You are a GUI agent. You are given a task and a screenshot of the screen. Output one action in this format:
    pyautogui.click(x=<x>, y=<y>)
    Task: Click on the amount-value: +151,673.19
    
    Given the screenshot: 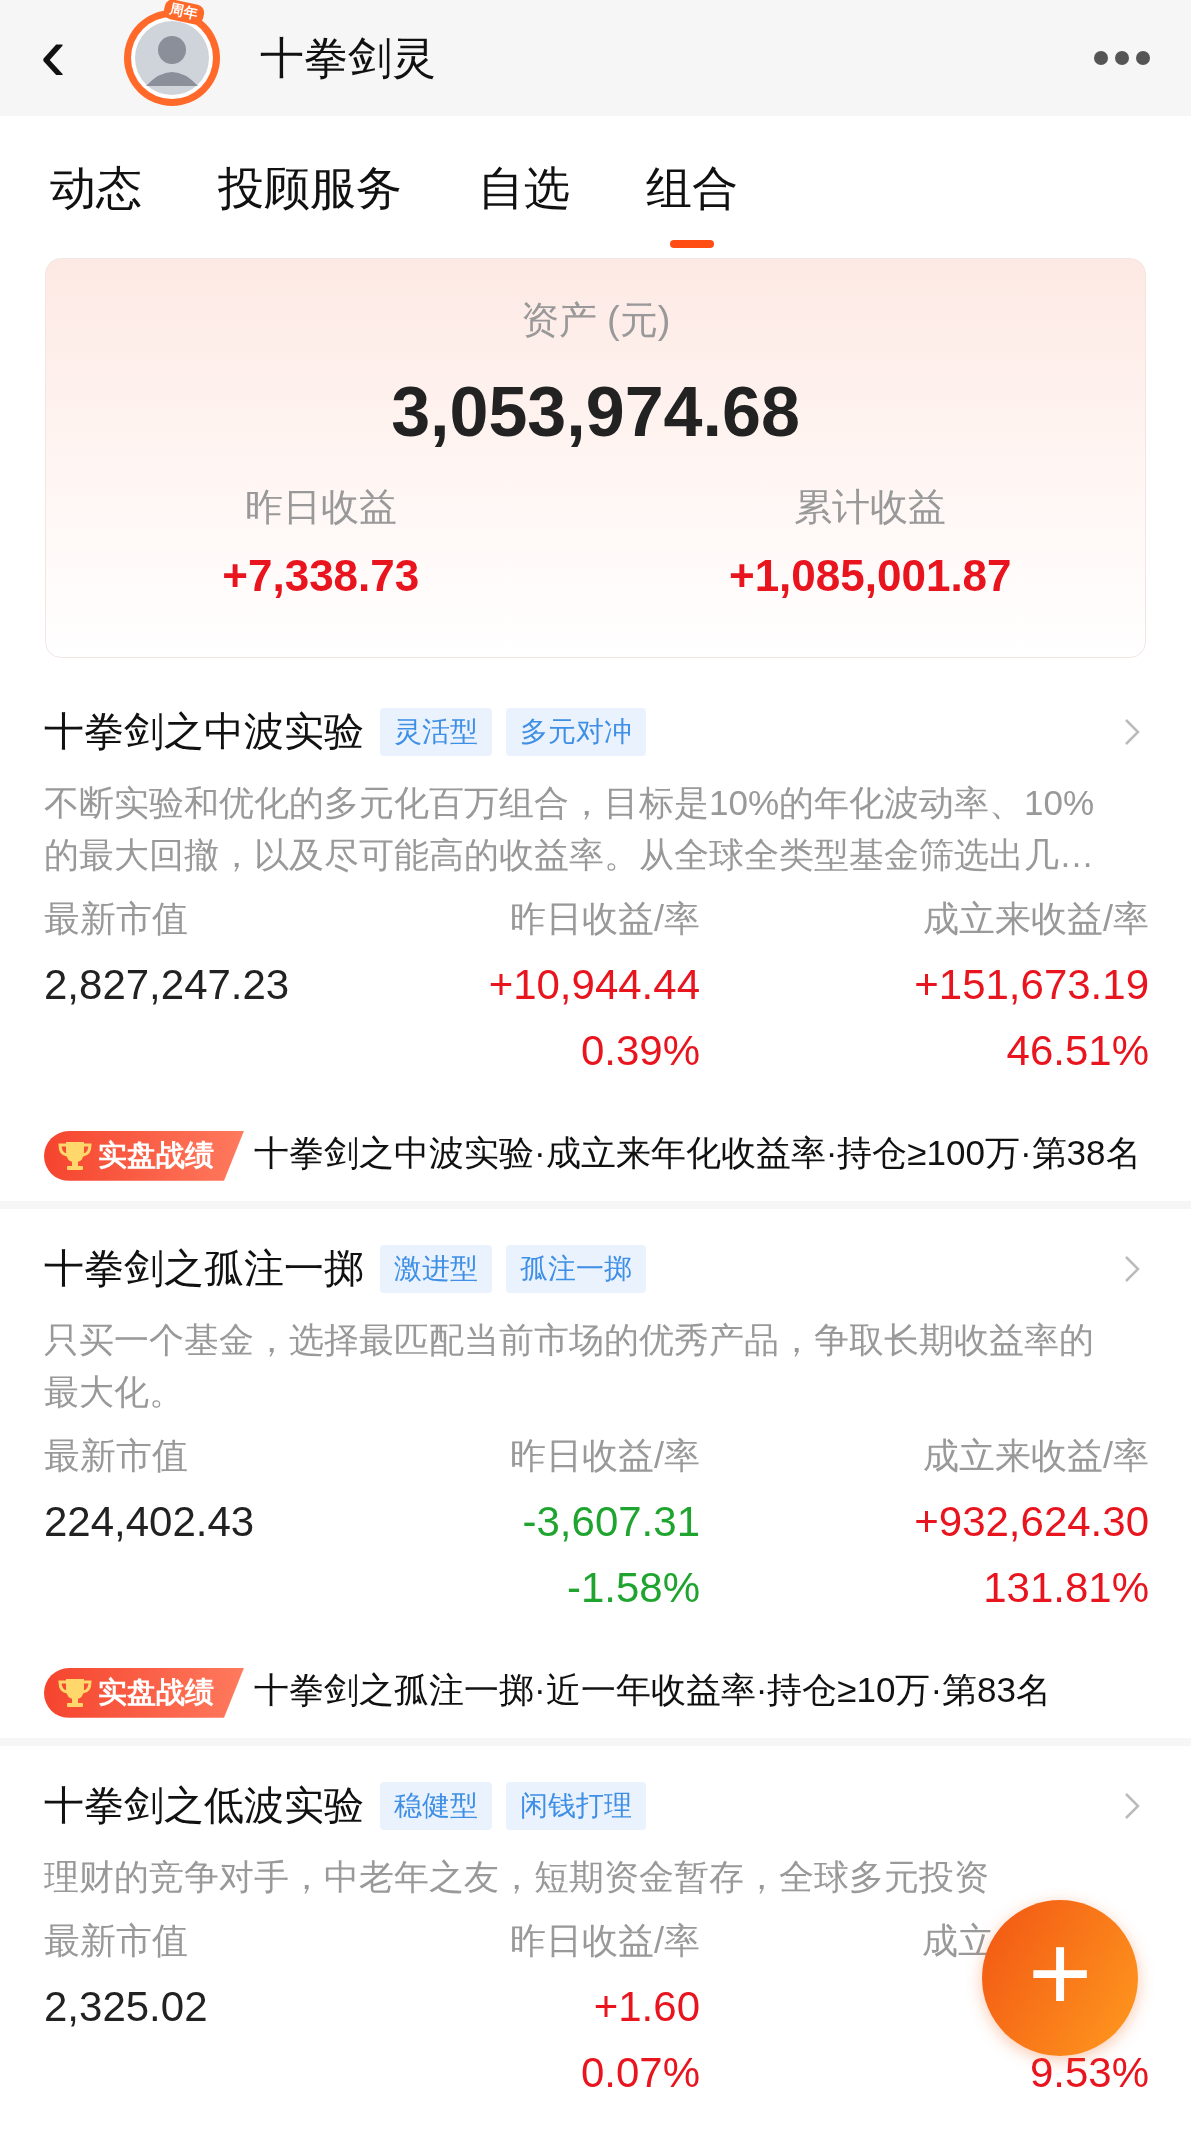 What is the action you would take?
    pyautogui.click(x=1031, y=985)
    